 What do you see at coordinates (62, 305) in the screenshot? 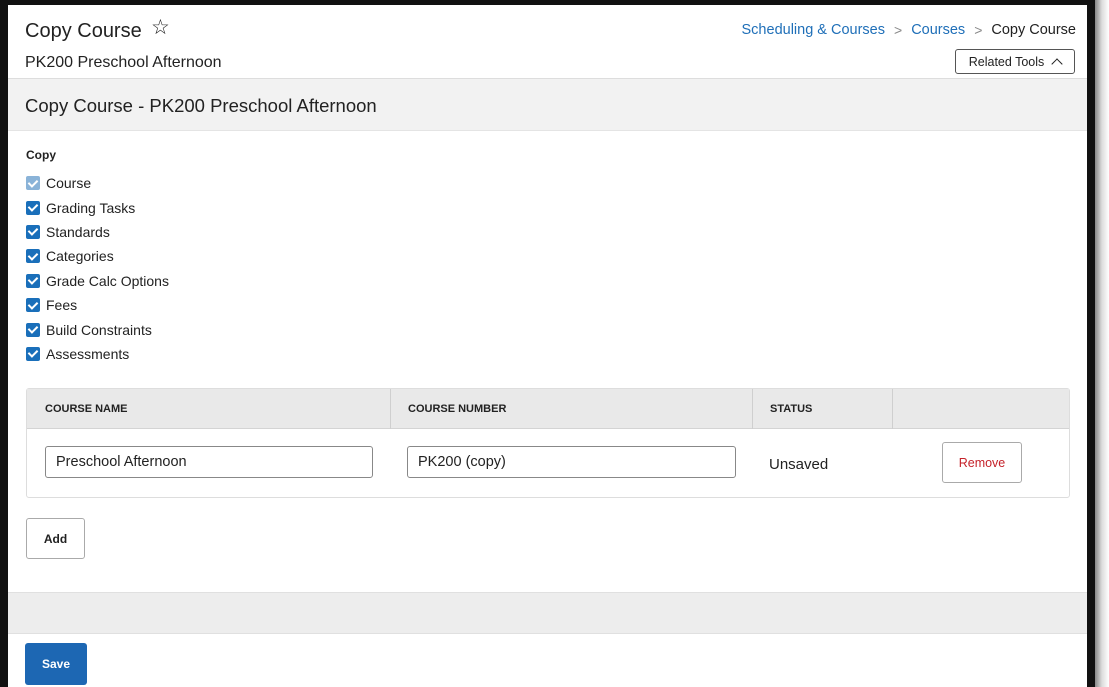
I see `copy-option-label: Fees` at bounding box center [62, 305].